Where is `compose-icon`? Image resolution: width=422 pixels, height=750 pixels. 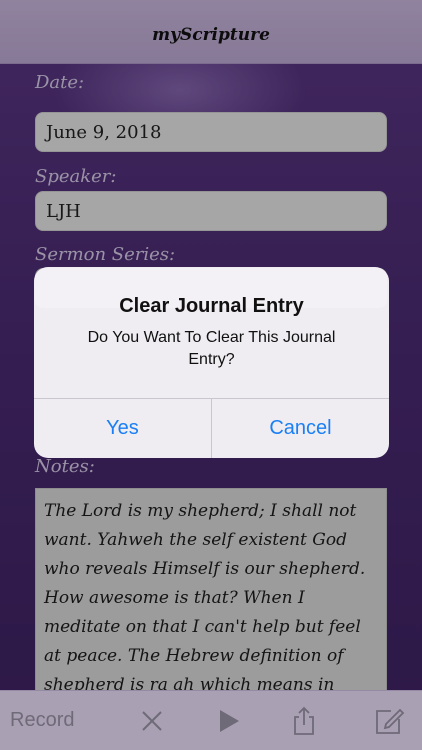 compose-icon is located at coordinates (389, 721).